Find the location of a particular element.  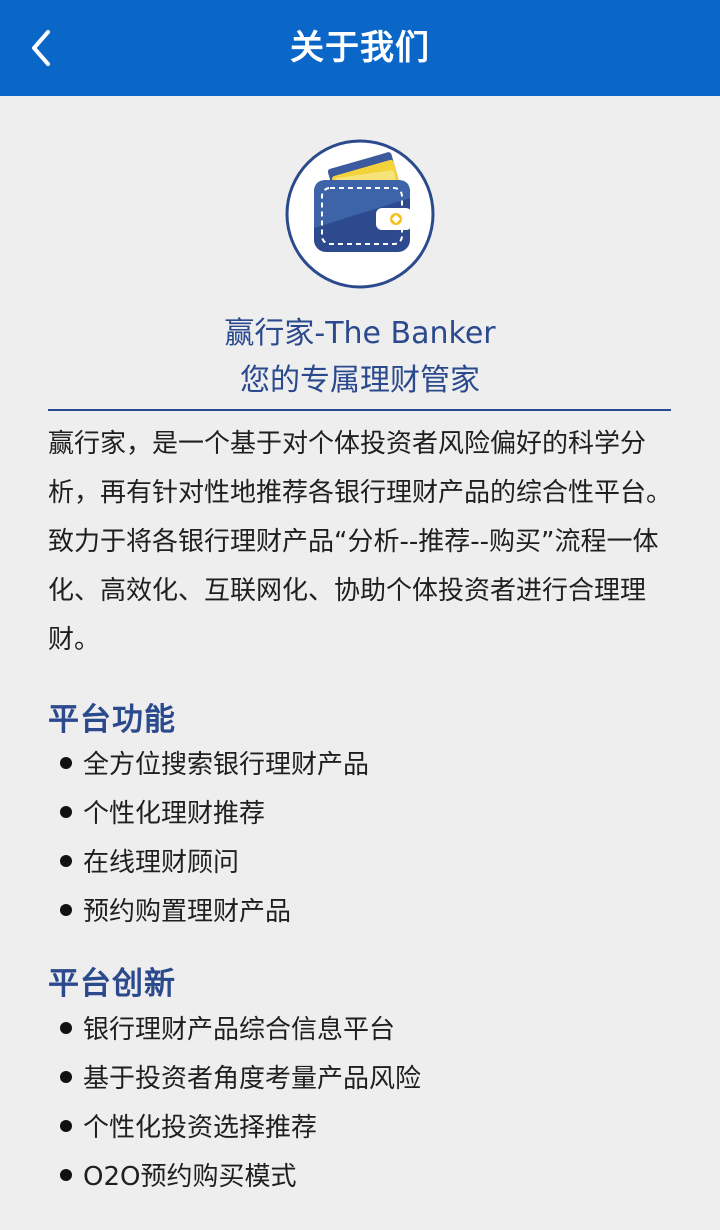

list-item: 个性化理财推荐 is located at coordinates (214, 814).